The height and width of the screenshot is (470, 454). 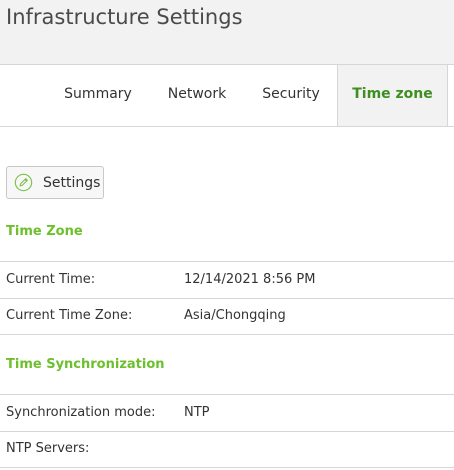 I want to click on row-label: Current Time Zone:, so click(x=69, y=315).